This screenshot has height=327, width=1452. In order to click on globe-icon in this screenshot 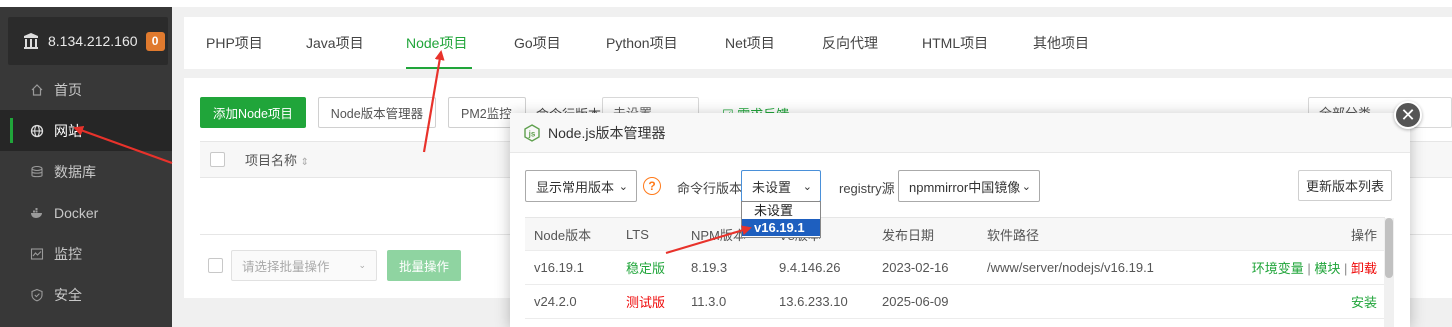, I will do `click(37, 131)`.